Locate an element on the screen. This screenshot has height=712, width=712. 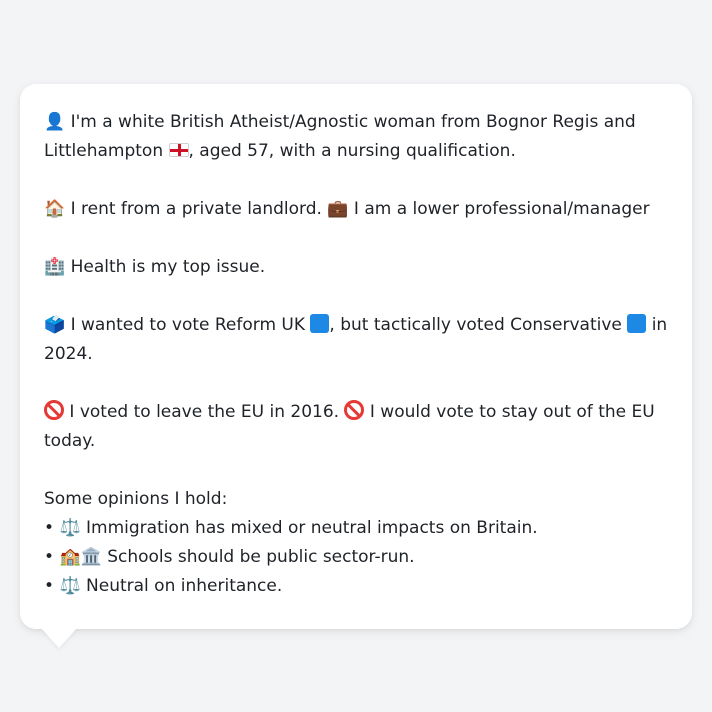
issue-text: Health is my top issue. is located at coordinates (168, 267).